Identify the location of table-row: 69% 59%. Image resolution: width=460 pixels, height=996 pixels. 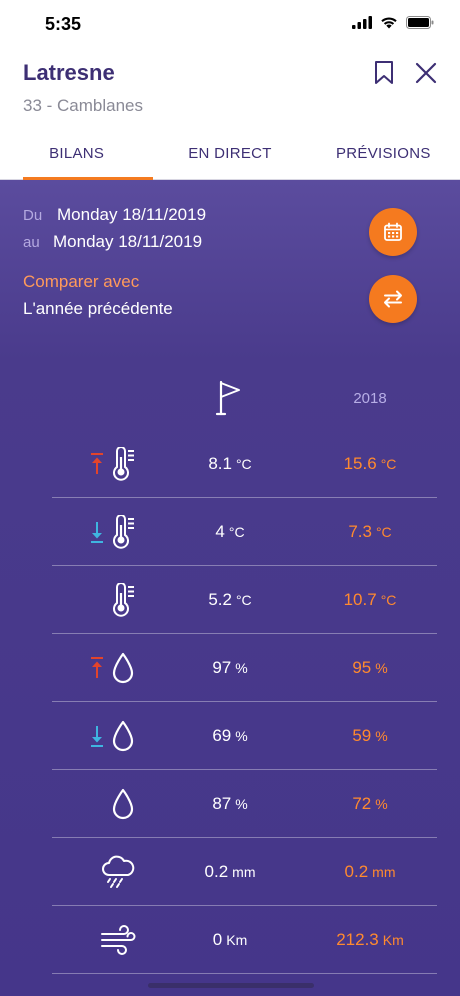
(230, 736).